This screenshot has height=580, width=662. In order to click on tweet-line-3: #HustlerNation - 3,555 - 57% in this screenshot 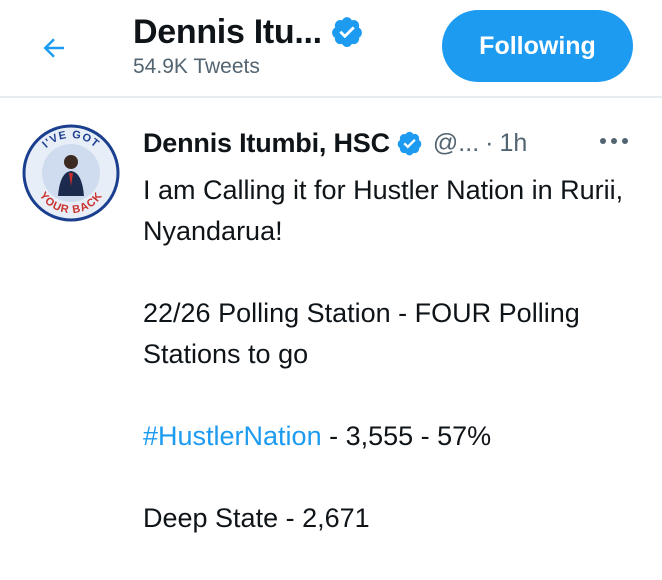, I will do `click(393, 436)`.